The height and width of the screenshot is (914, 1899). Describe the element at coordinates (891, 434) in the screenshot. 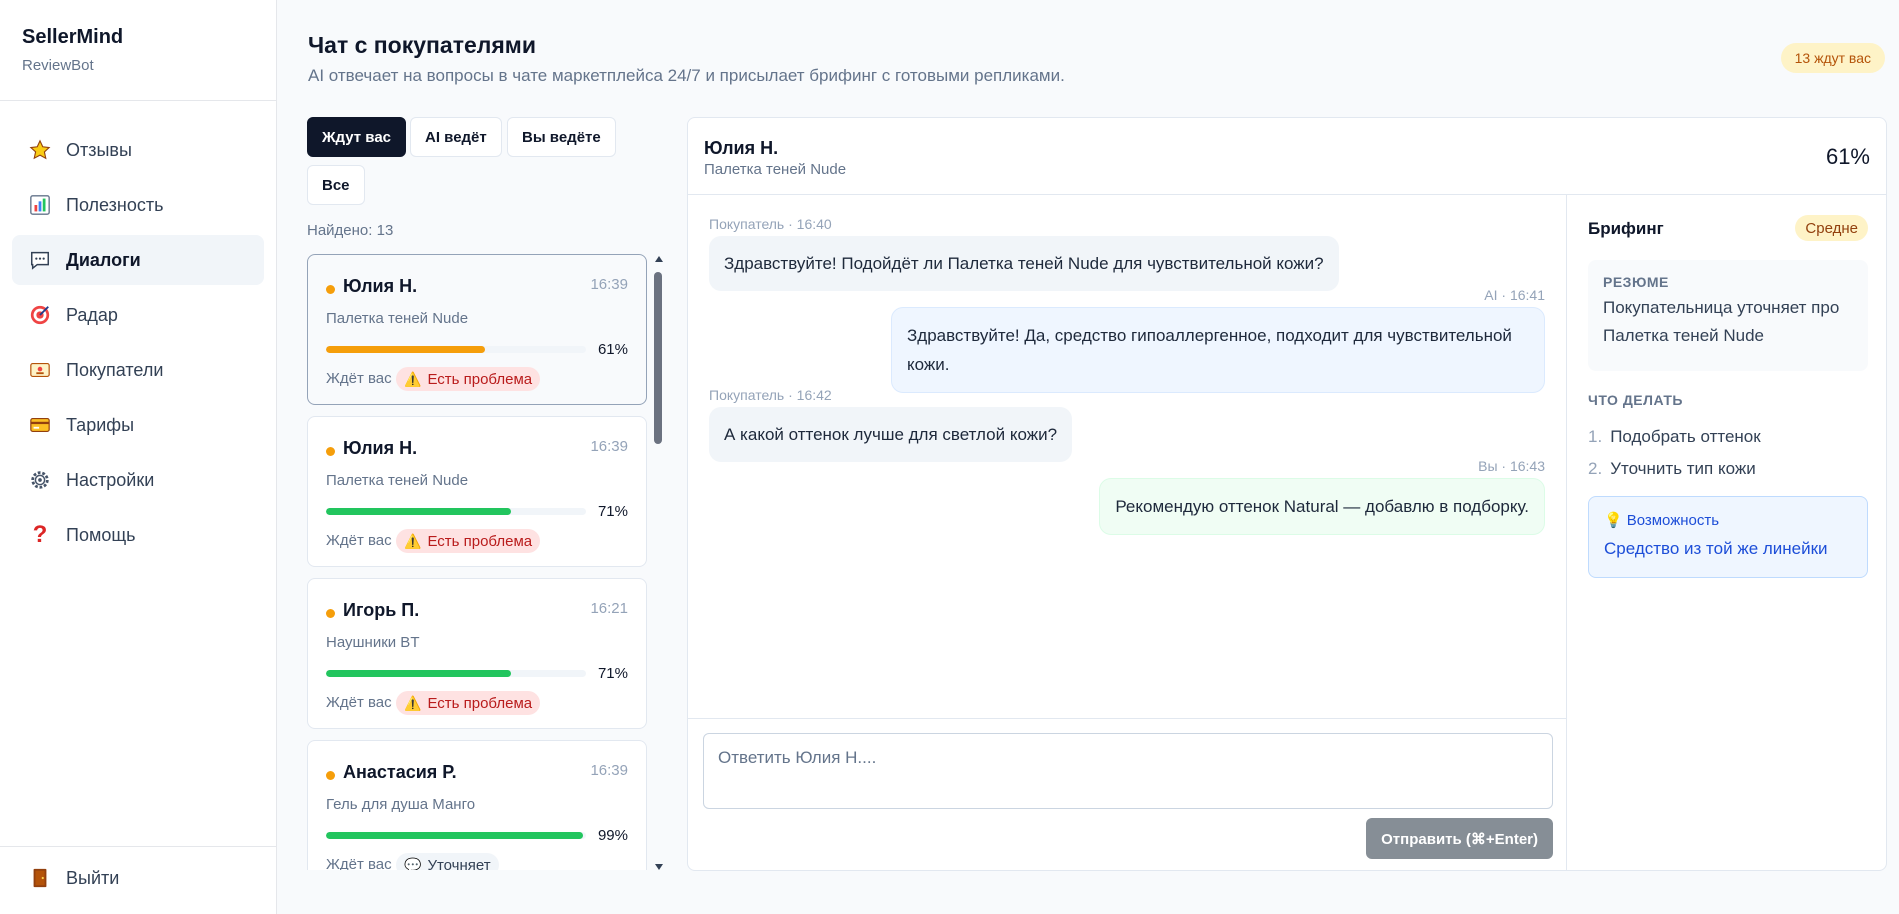

I see `customer-message: А какой оттенок лучше для светлой кожи?` at that location.